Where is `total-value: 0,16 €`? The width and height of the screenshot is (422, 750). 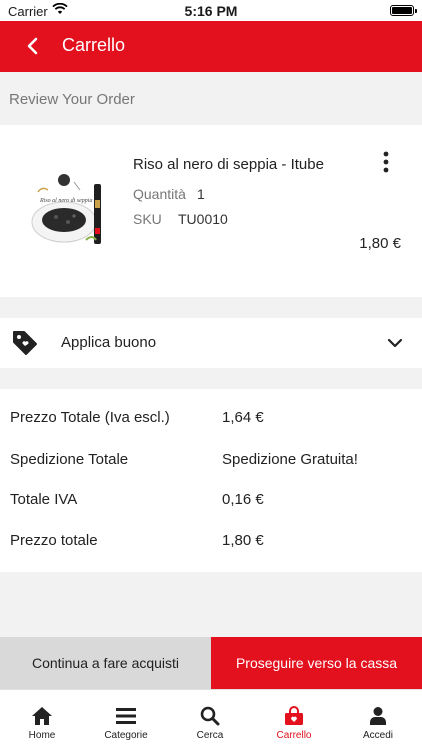
total-value: 0,16 € is located at coordinates (243, 499).